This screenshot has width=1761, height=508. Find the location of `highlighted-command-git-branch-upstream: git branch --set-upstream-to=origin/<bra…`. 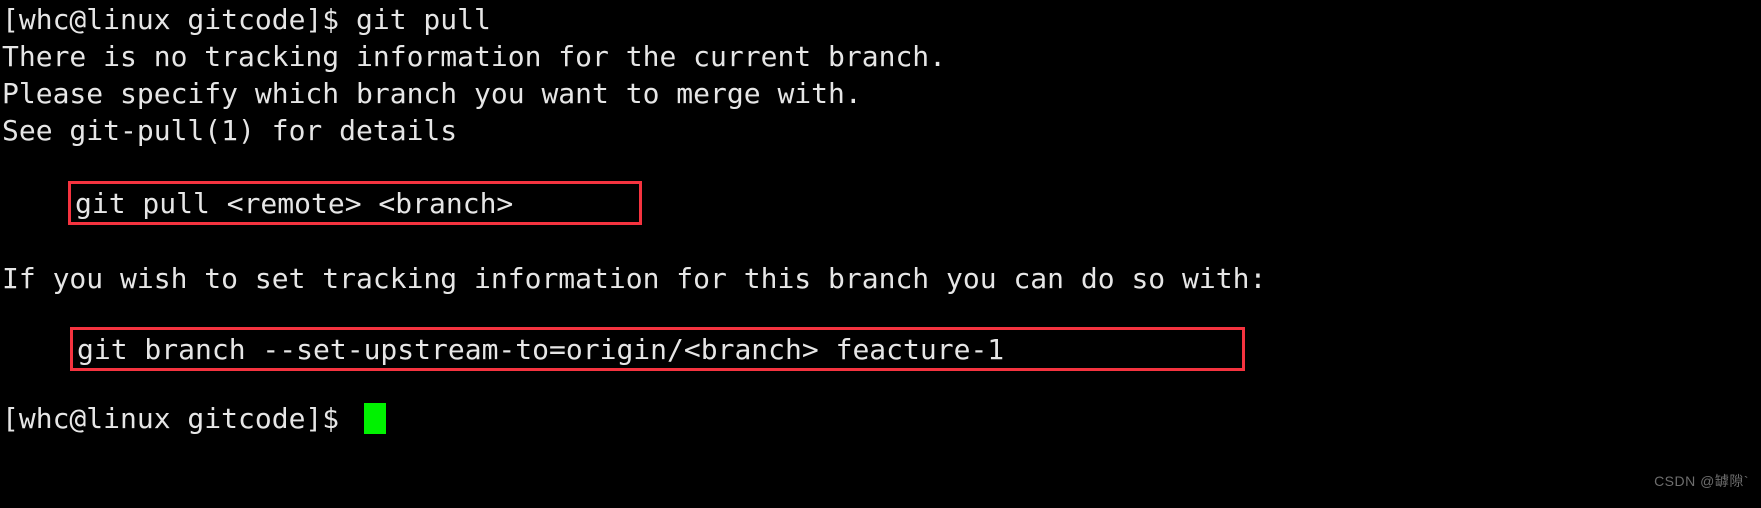

highlighted-command-git-branch-upstream: git branch --set-upstream-to=origin/<bra… is located at coordinates (657, 349).